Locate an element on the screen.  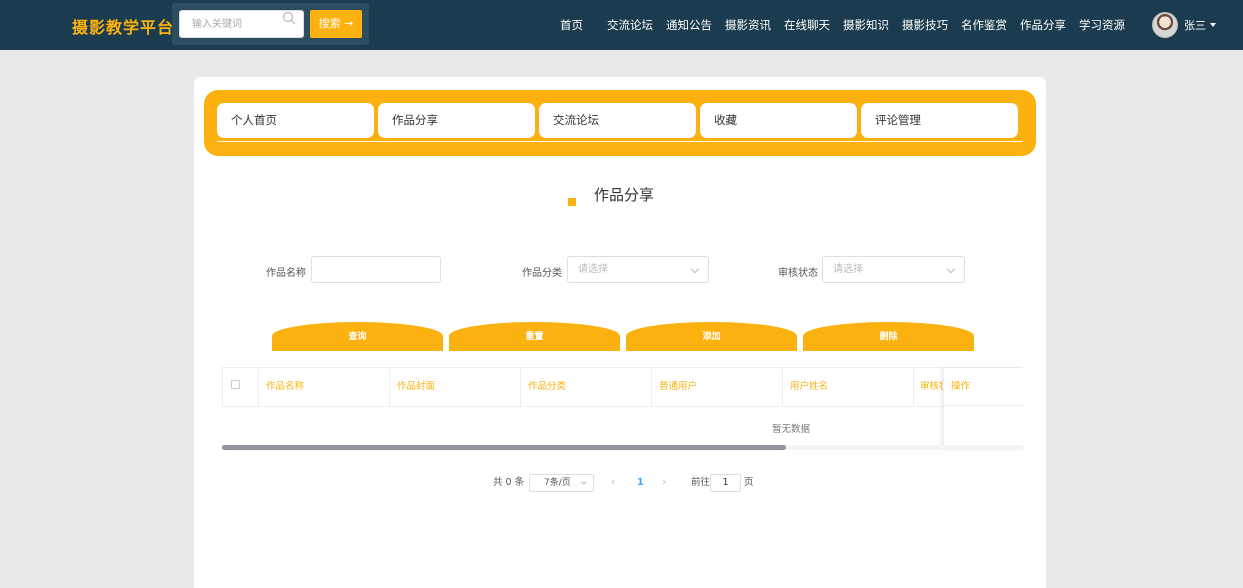
delete-button: 删除 is located at coordinates (888, 336).